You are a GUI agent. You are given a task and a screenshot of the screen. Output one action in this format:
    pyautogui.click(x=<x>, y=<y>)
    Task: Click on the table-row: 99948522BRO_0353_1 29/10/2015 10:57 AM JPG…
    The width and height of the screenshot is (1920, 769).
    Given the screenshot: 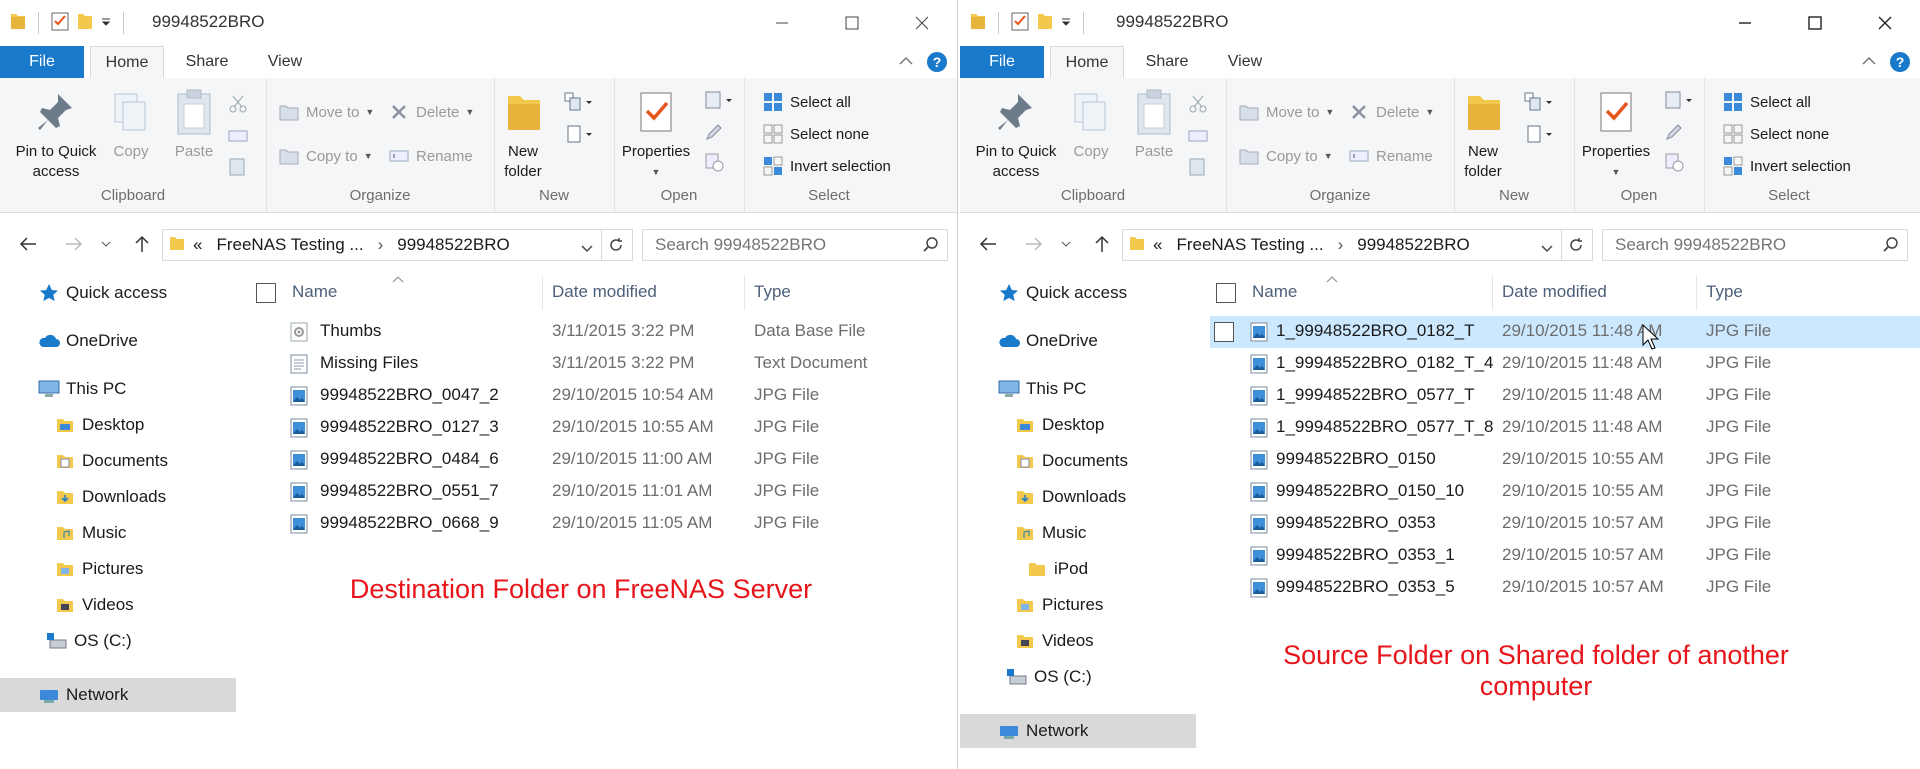 What is the action you would take?
    pyautogui.click(x=1565, y=556)
    